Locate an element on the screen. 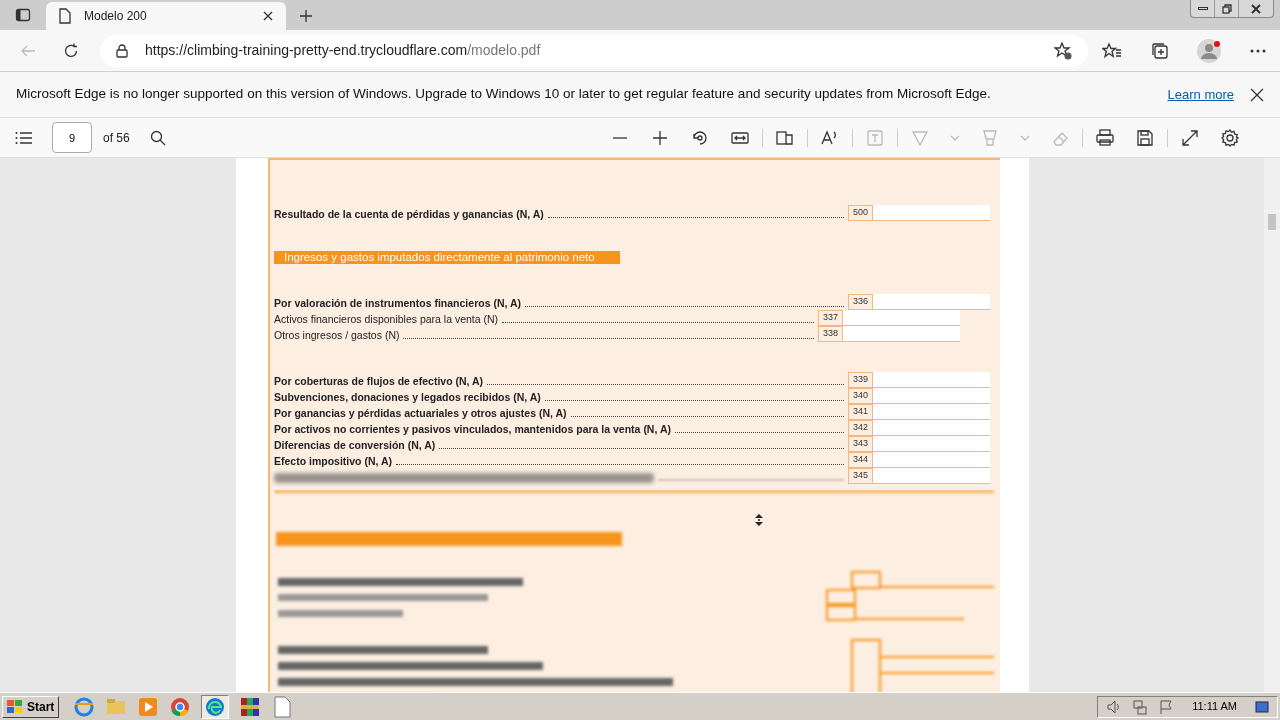  refresh-icon is located at coordinates (71, 50).